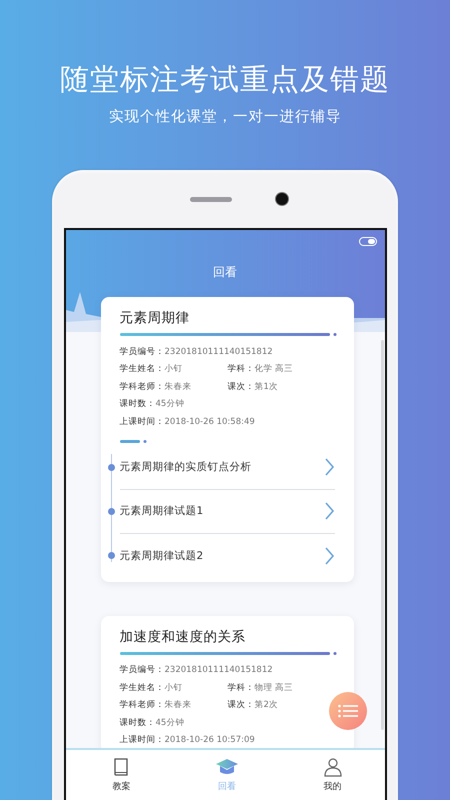  Describe the element at coordinates (211, 199) in the screenshot. I see `speaker-grille` at that location.